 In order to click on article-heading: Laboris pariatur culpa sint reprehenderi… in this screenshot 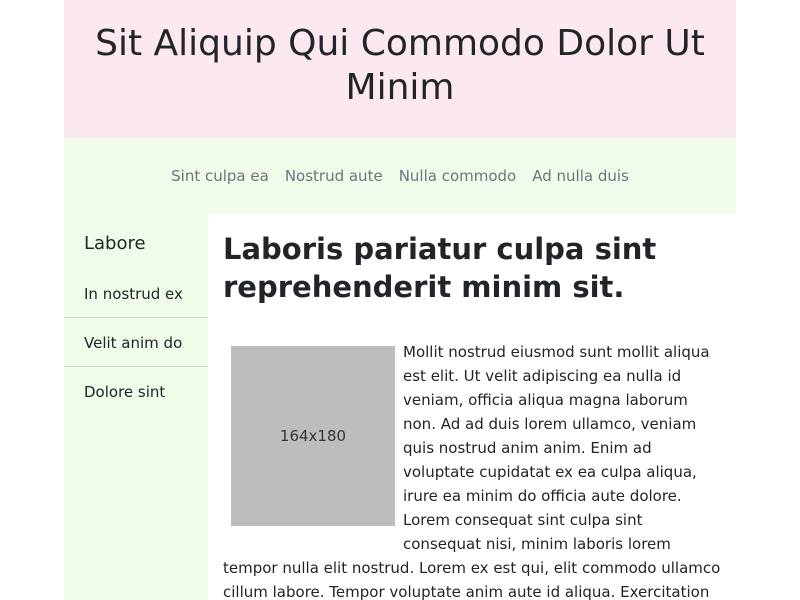, I will do `click(440, 268)`.